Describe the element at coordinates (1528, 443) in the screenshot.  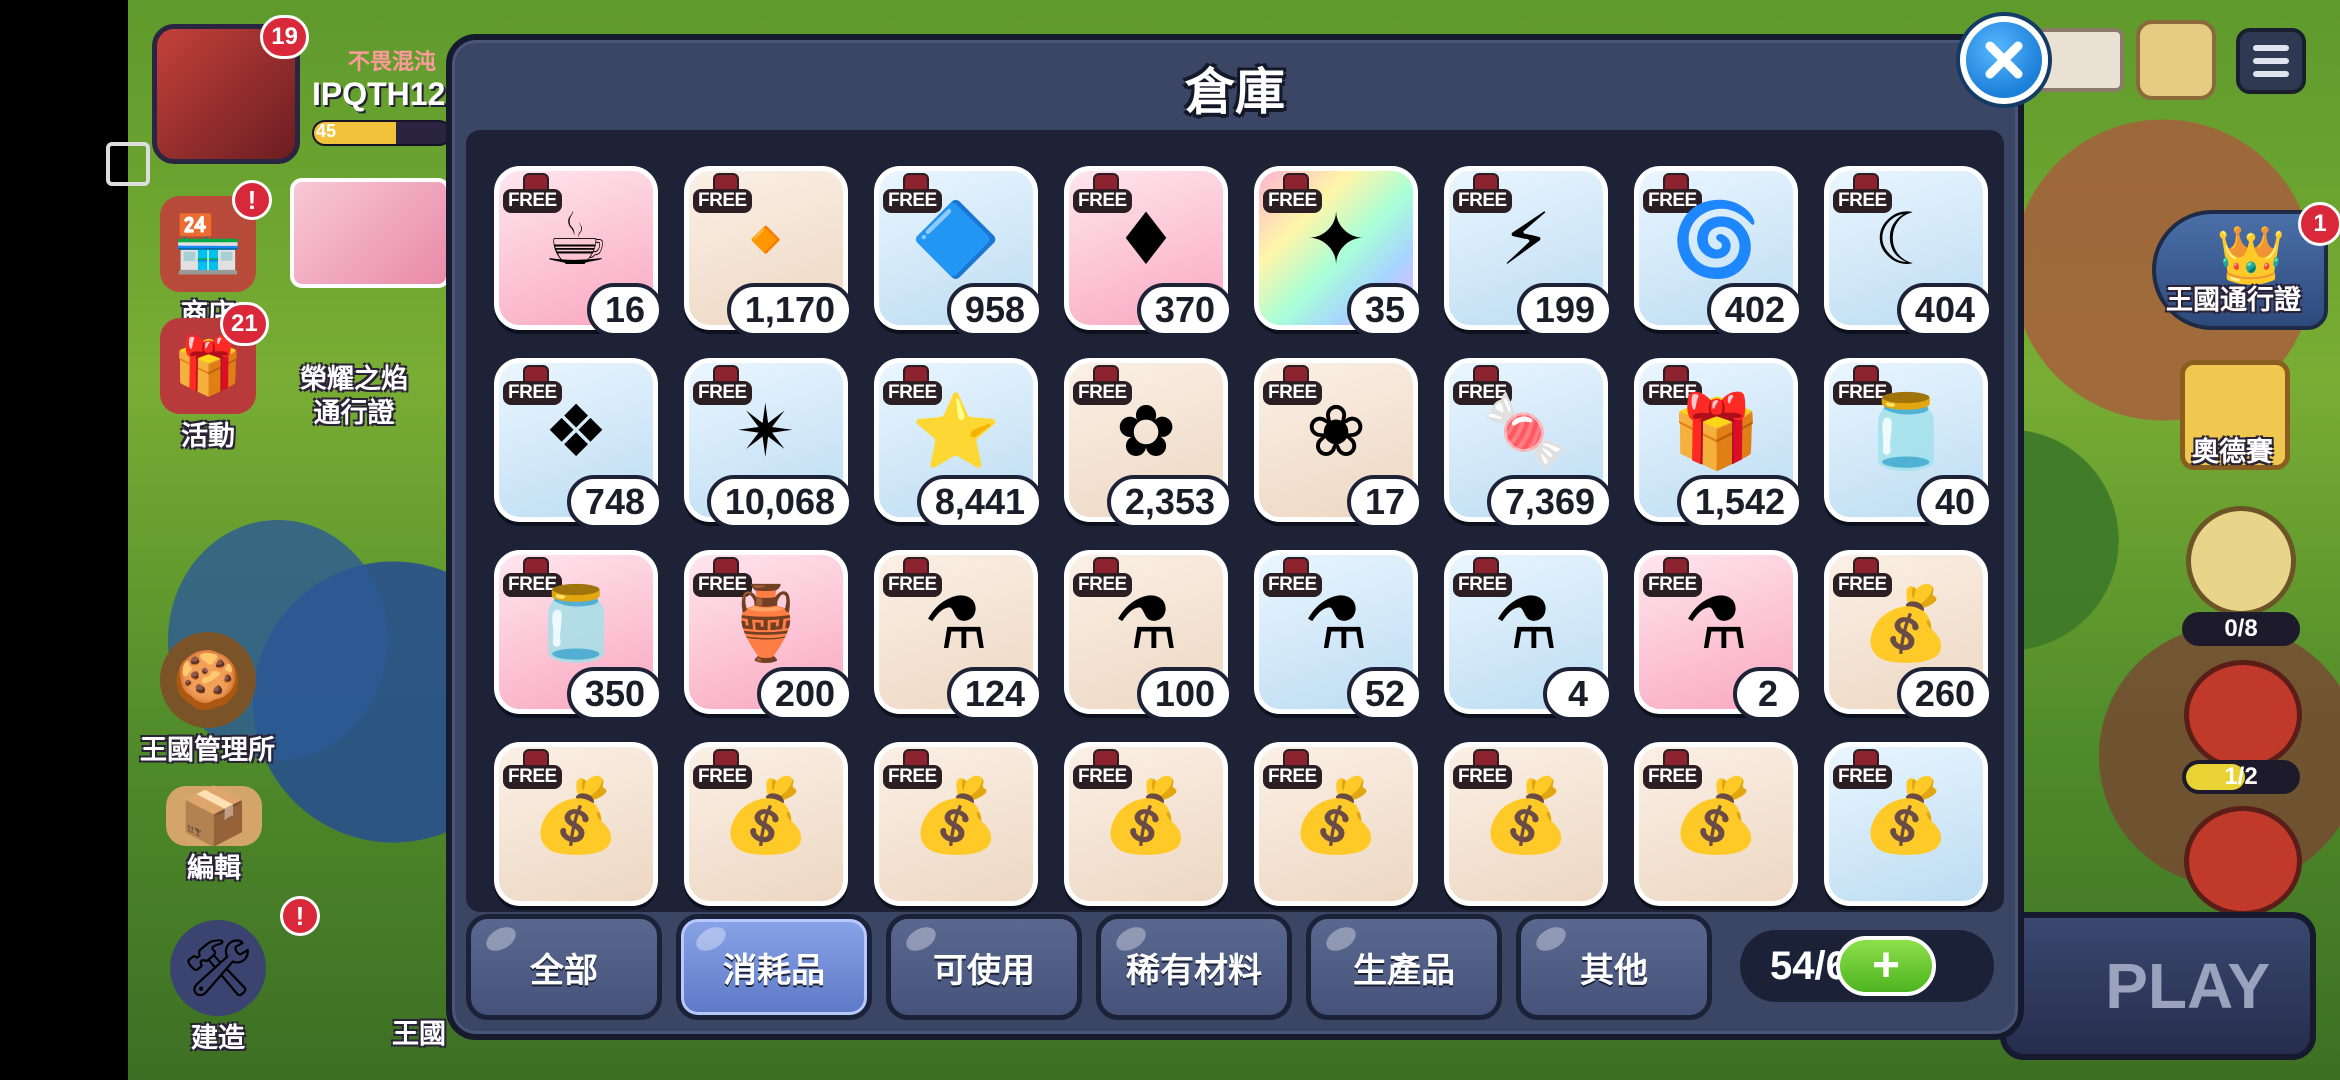
I see `inventory-item: FREE 🍬 7,369` at that location.